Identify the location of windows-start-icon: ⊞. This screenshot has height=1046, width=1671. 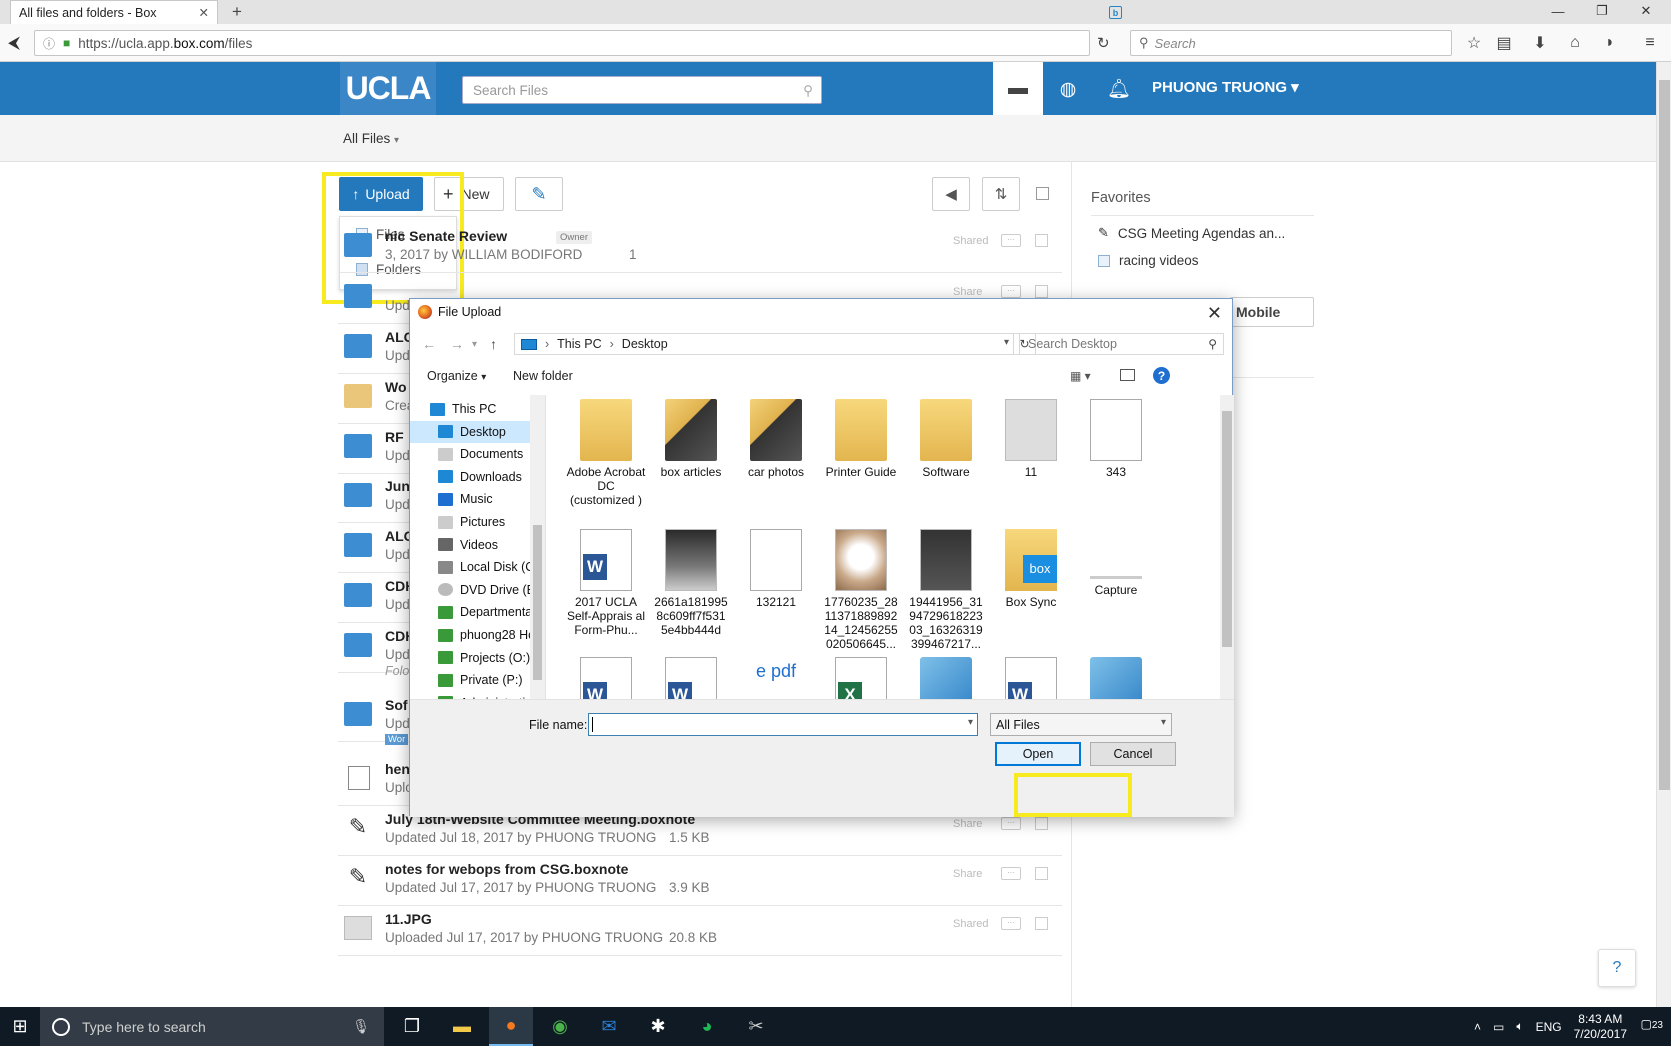
(20, 1026).